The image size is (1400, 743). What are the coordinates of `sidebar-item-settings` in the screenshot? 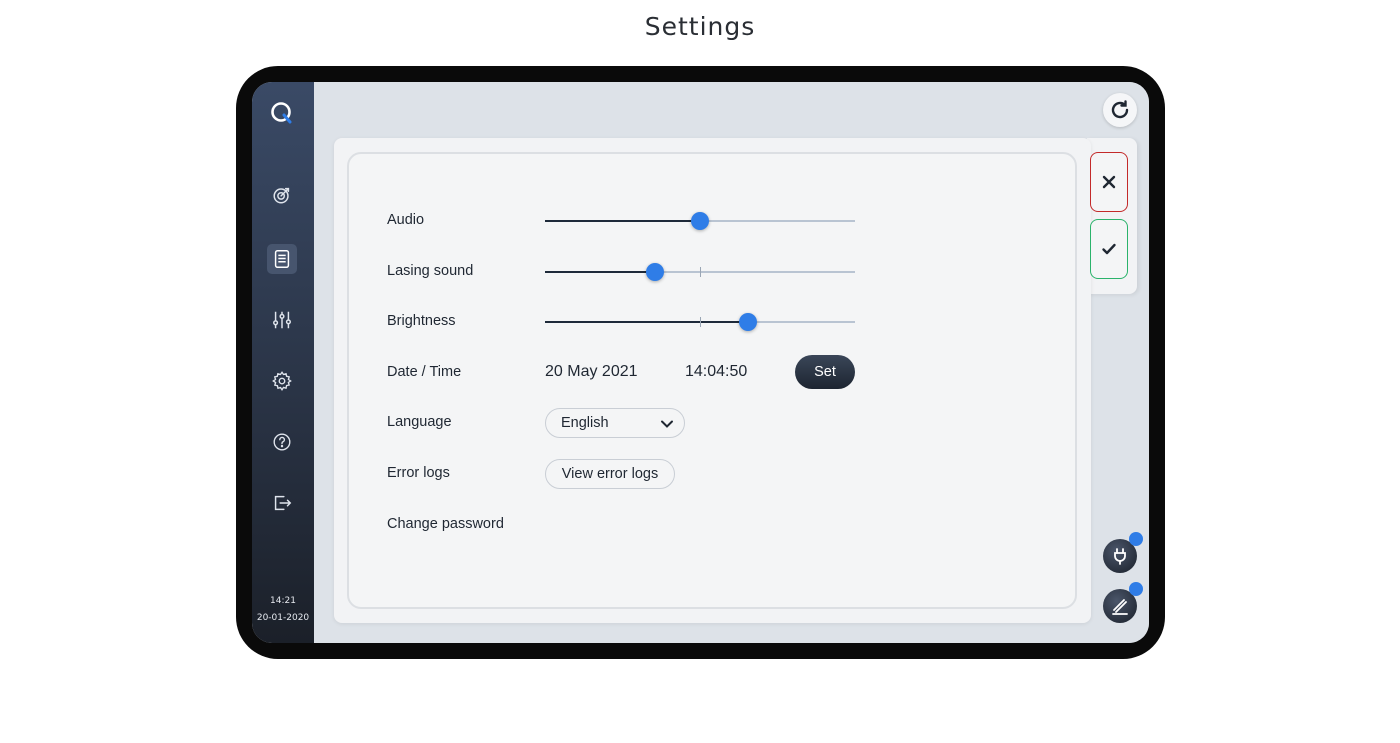 It's located at (282, 381).